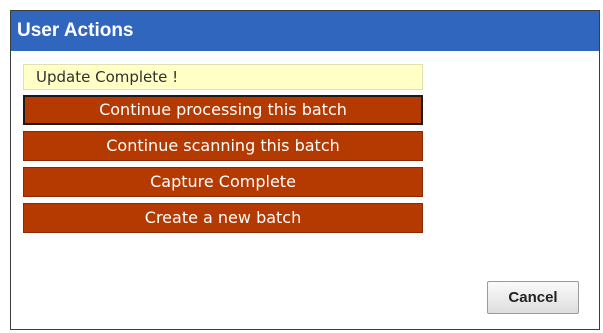  I want to click on continue-scanning-button: Continue scanning this batch, so click(223, 146).